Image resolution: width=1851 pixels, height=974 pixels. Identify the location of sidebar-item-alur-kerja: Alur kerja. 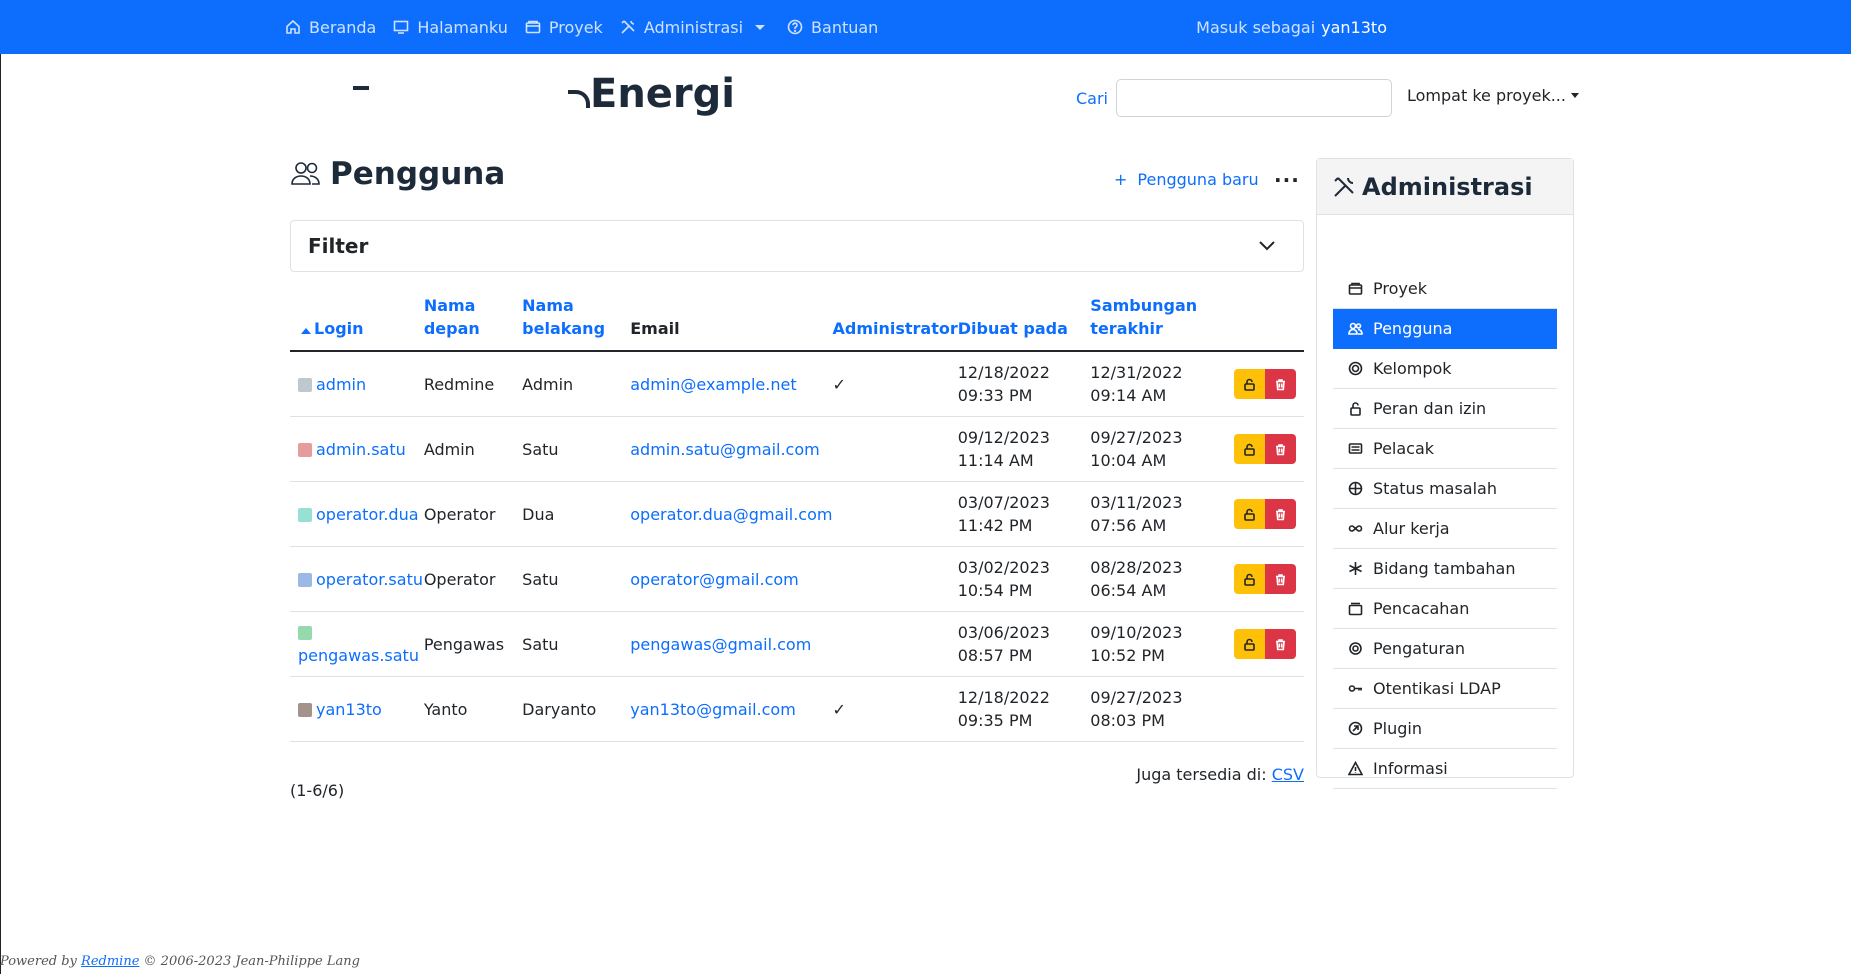
(1445, 529).